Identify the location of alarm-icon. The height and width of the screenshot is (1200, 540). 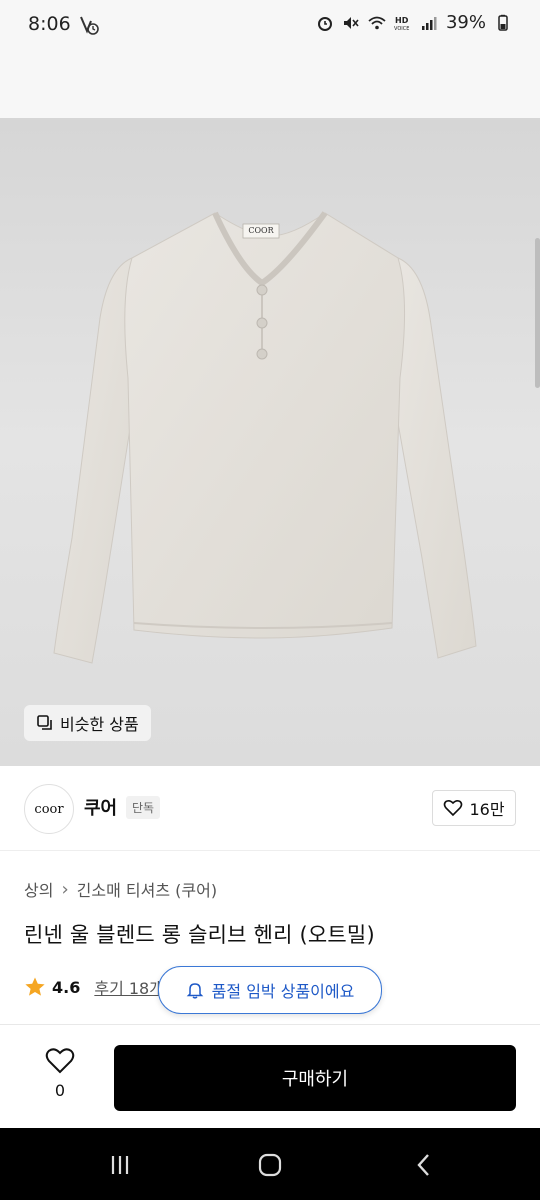
(324, 23).